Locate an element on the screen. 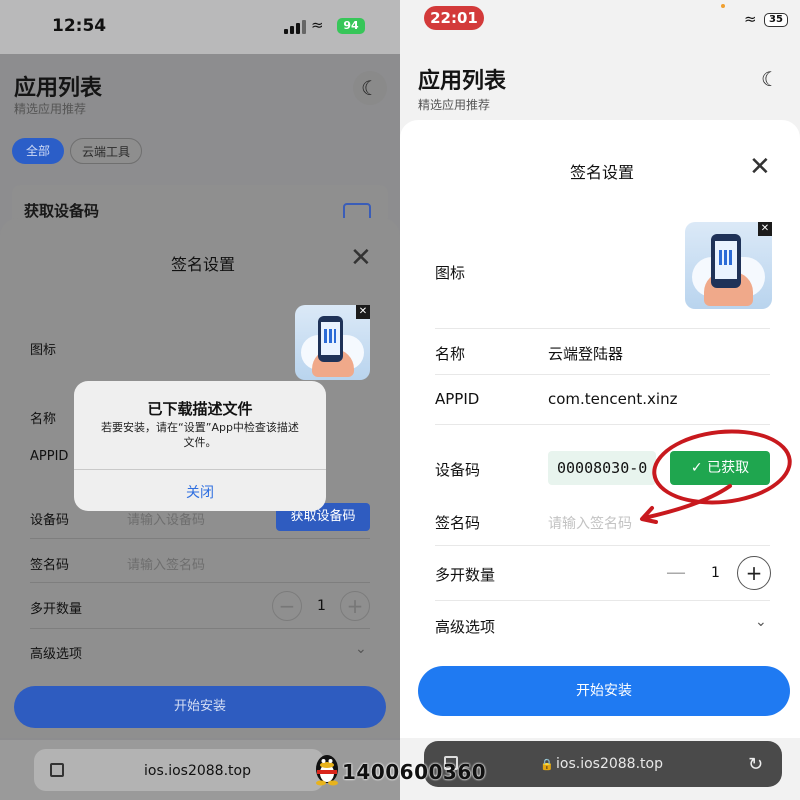 This screenshot has width=800, height=800. alert-message: 若要安装，请在“设置”App中检查该描述文件。 is located at coordinates (200, 435).